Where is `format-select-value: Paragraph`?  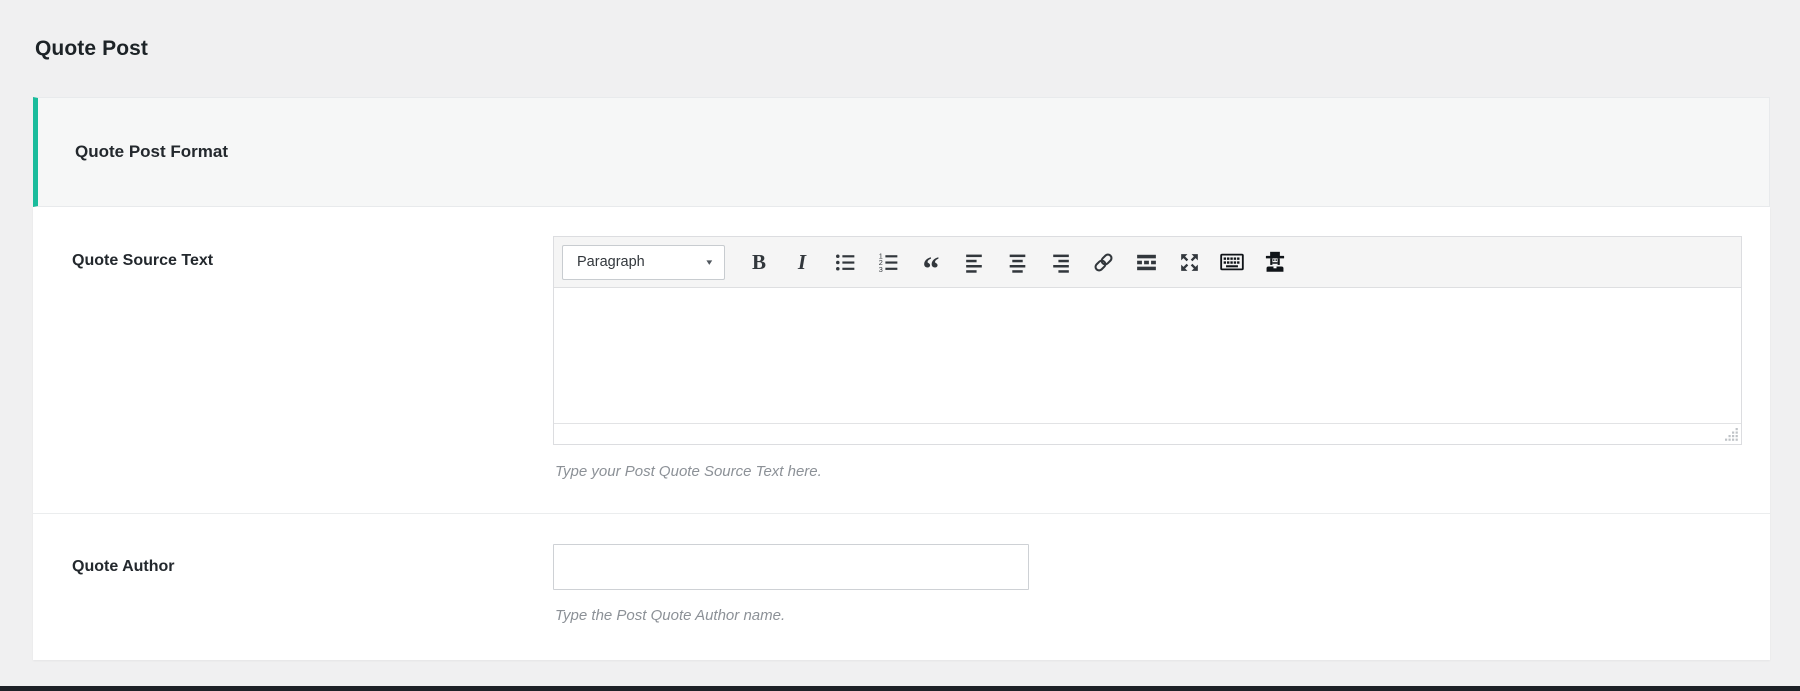
format-select-value: Paragraph is located at coordinates (611, 262).